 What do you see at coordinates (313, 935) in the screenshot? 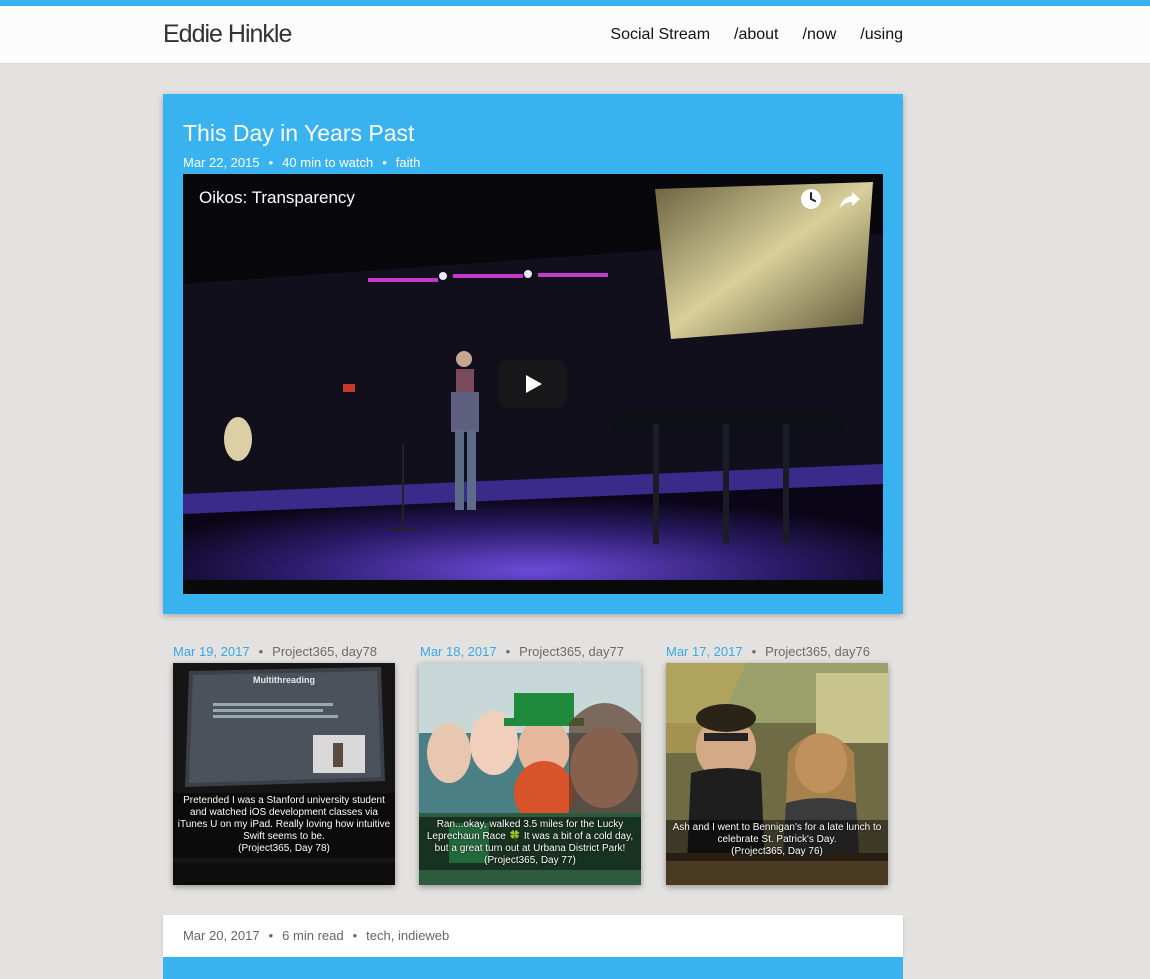
I see `post-read-time: 6 min read` at bounding box center [313, 935].